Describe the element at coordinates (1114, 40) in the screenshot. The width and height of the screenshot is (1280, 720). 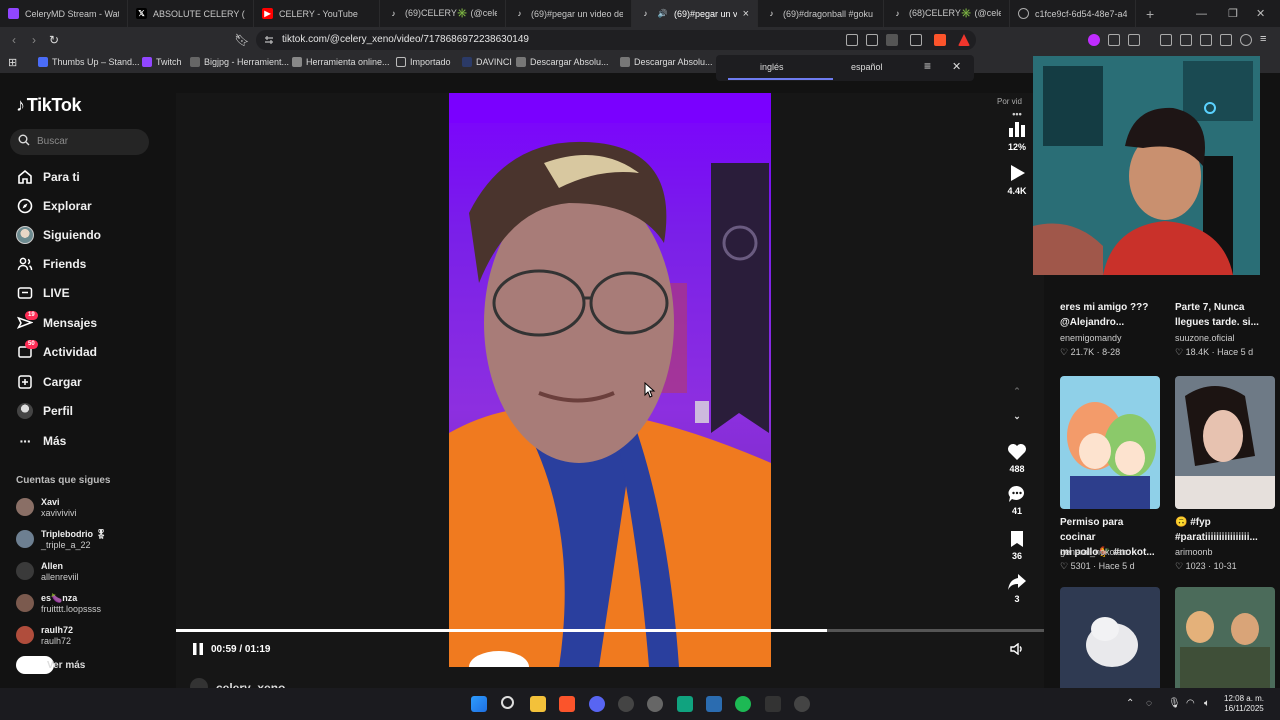
I see `extensions-puzzle-icon` at that location.